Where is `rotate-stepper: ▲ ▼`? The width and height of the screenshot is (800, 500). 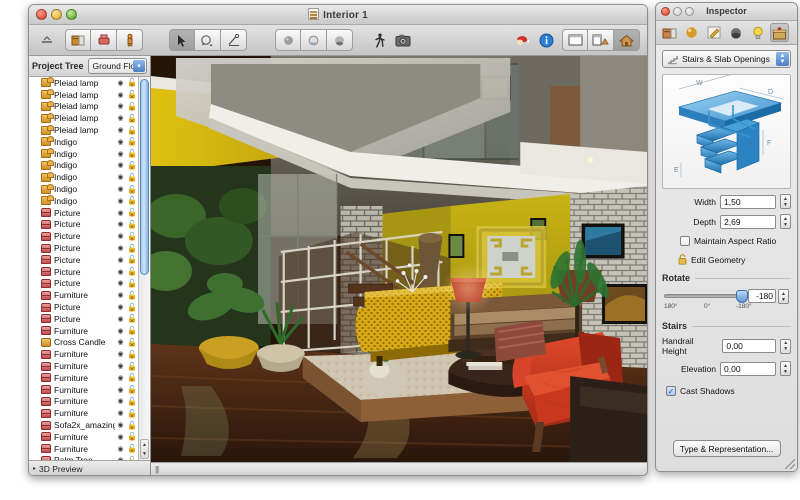 rotate-stepper: ▲ ▼ is located at coordinates (783, 296).